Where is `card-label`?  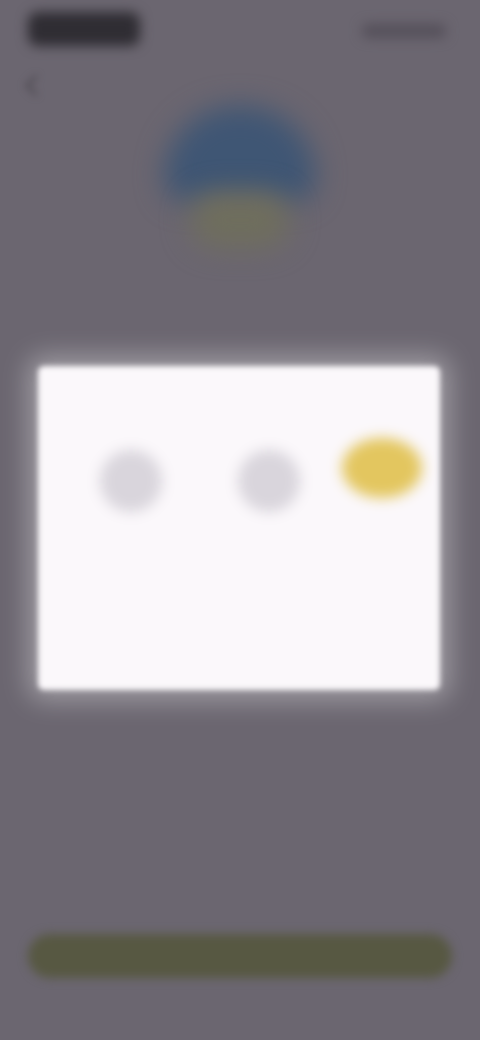
card-label is located at coordinates (160, 404).